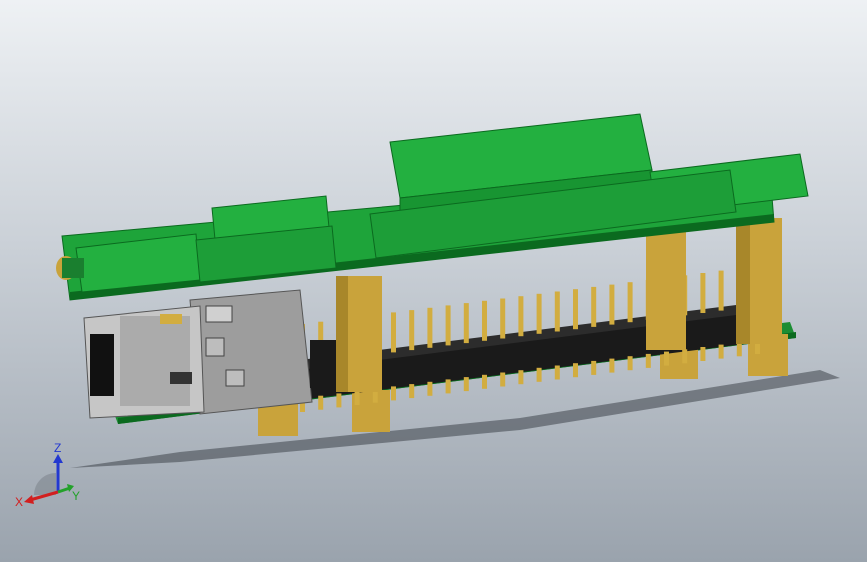 The image size is (867, 562). Describe the element at coordinates (45, 484) in the screenshot. I see `triad-base-arc` at that location.